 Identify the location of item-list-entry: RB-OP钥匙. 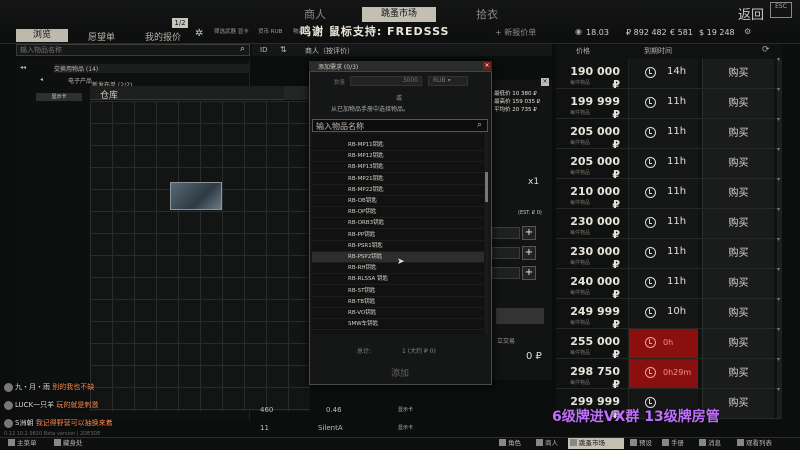
(398, 213).